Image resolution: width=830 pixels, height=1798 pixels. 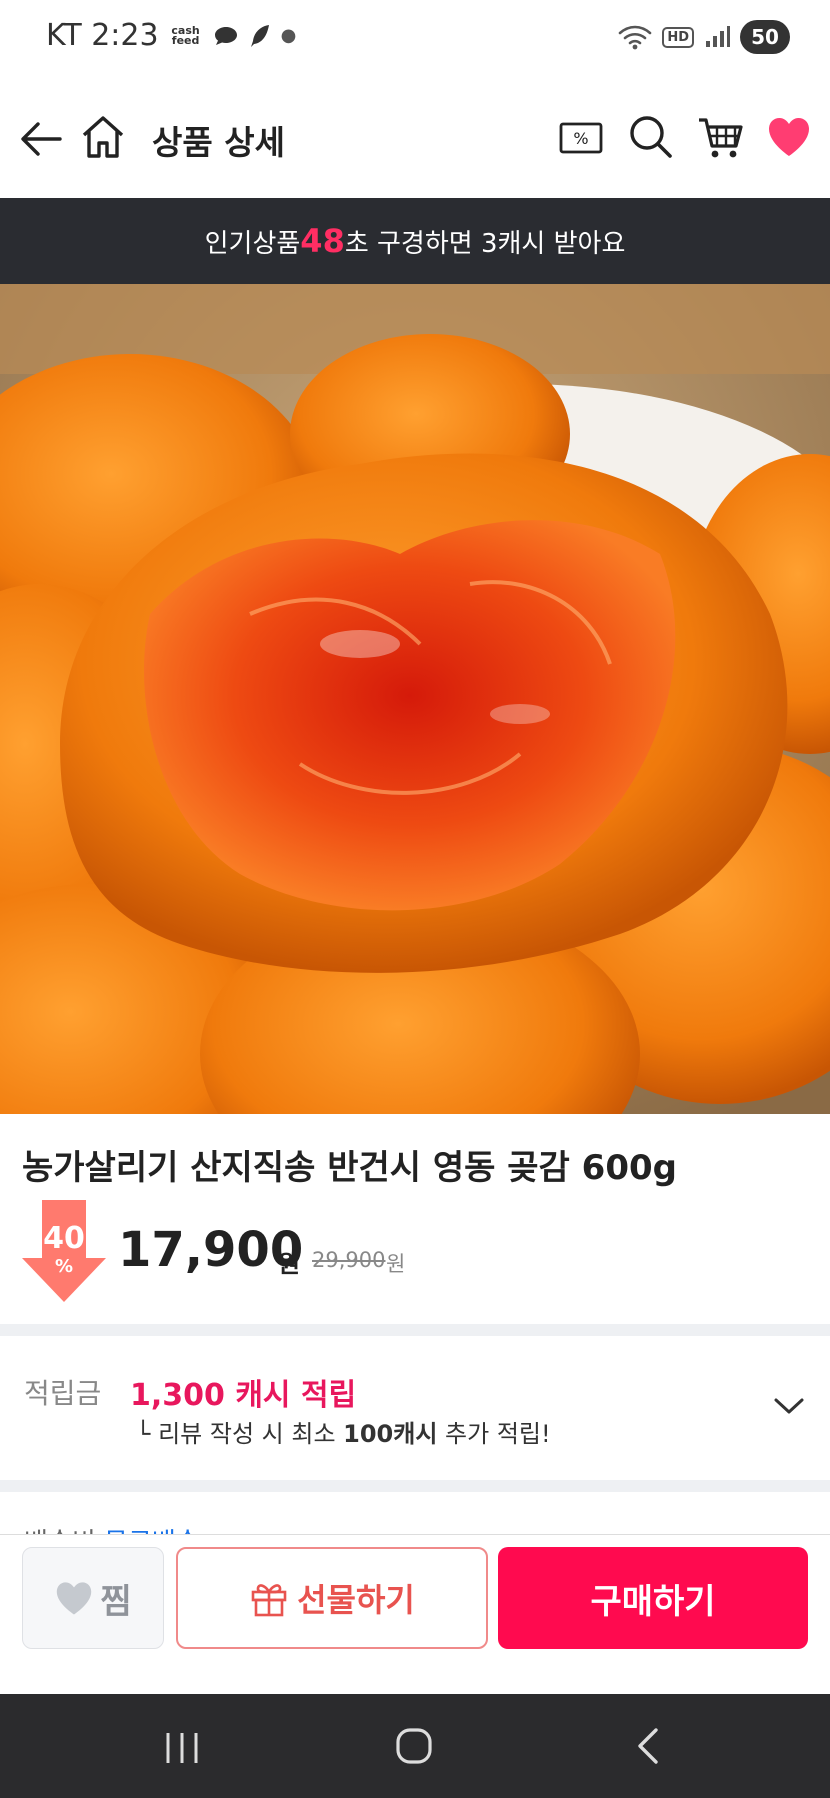 What do you see at coordinates (322, 241) in the screenshot?
I see `promo-seconds: 48` at bounding box center [322, 241].